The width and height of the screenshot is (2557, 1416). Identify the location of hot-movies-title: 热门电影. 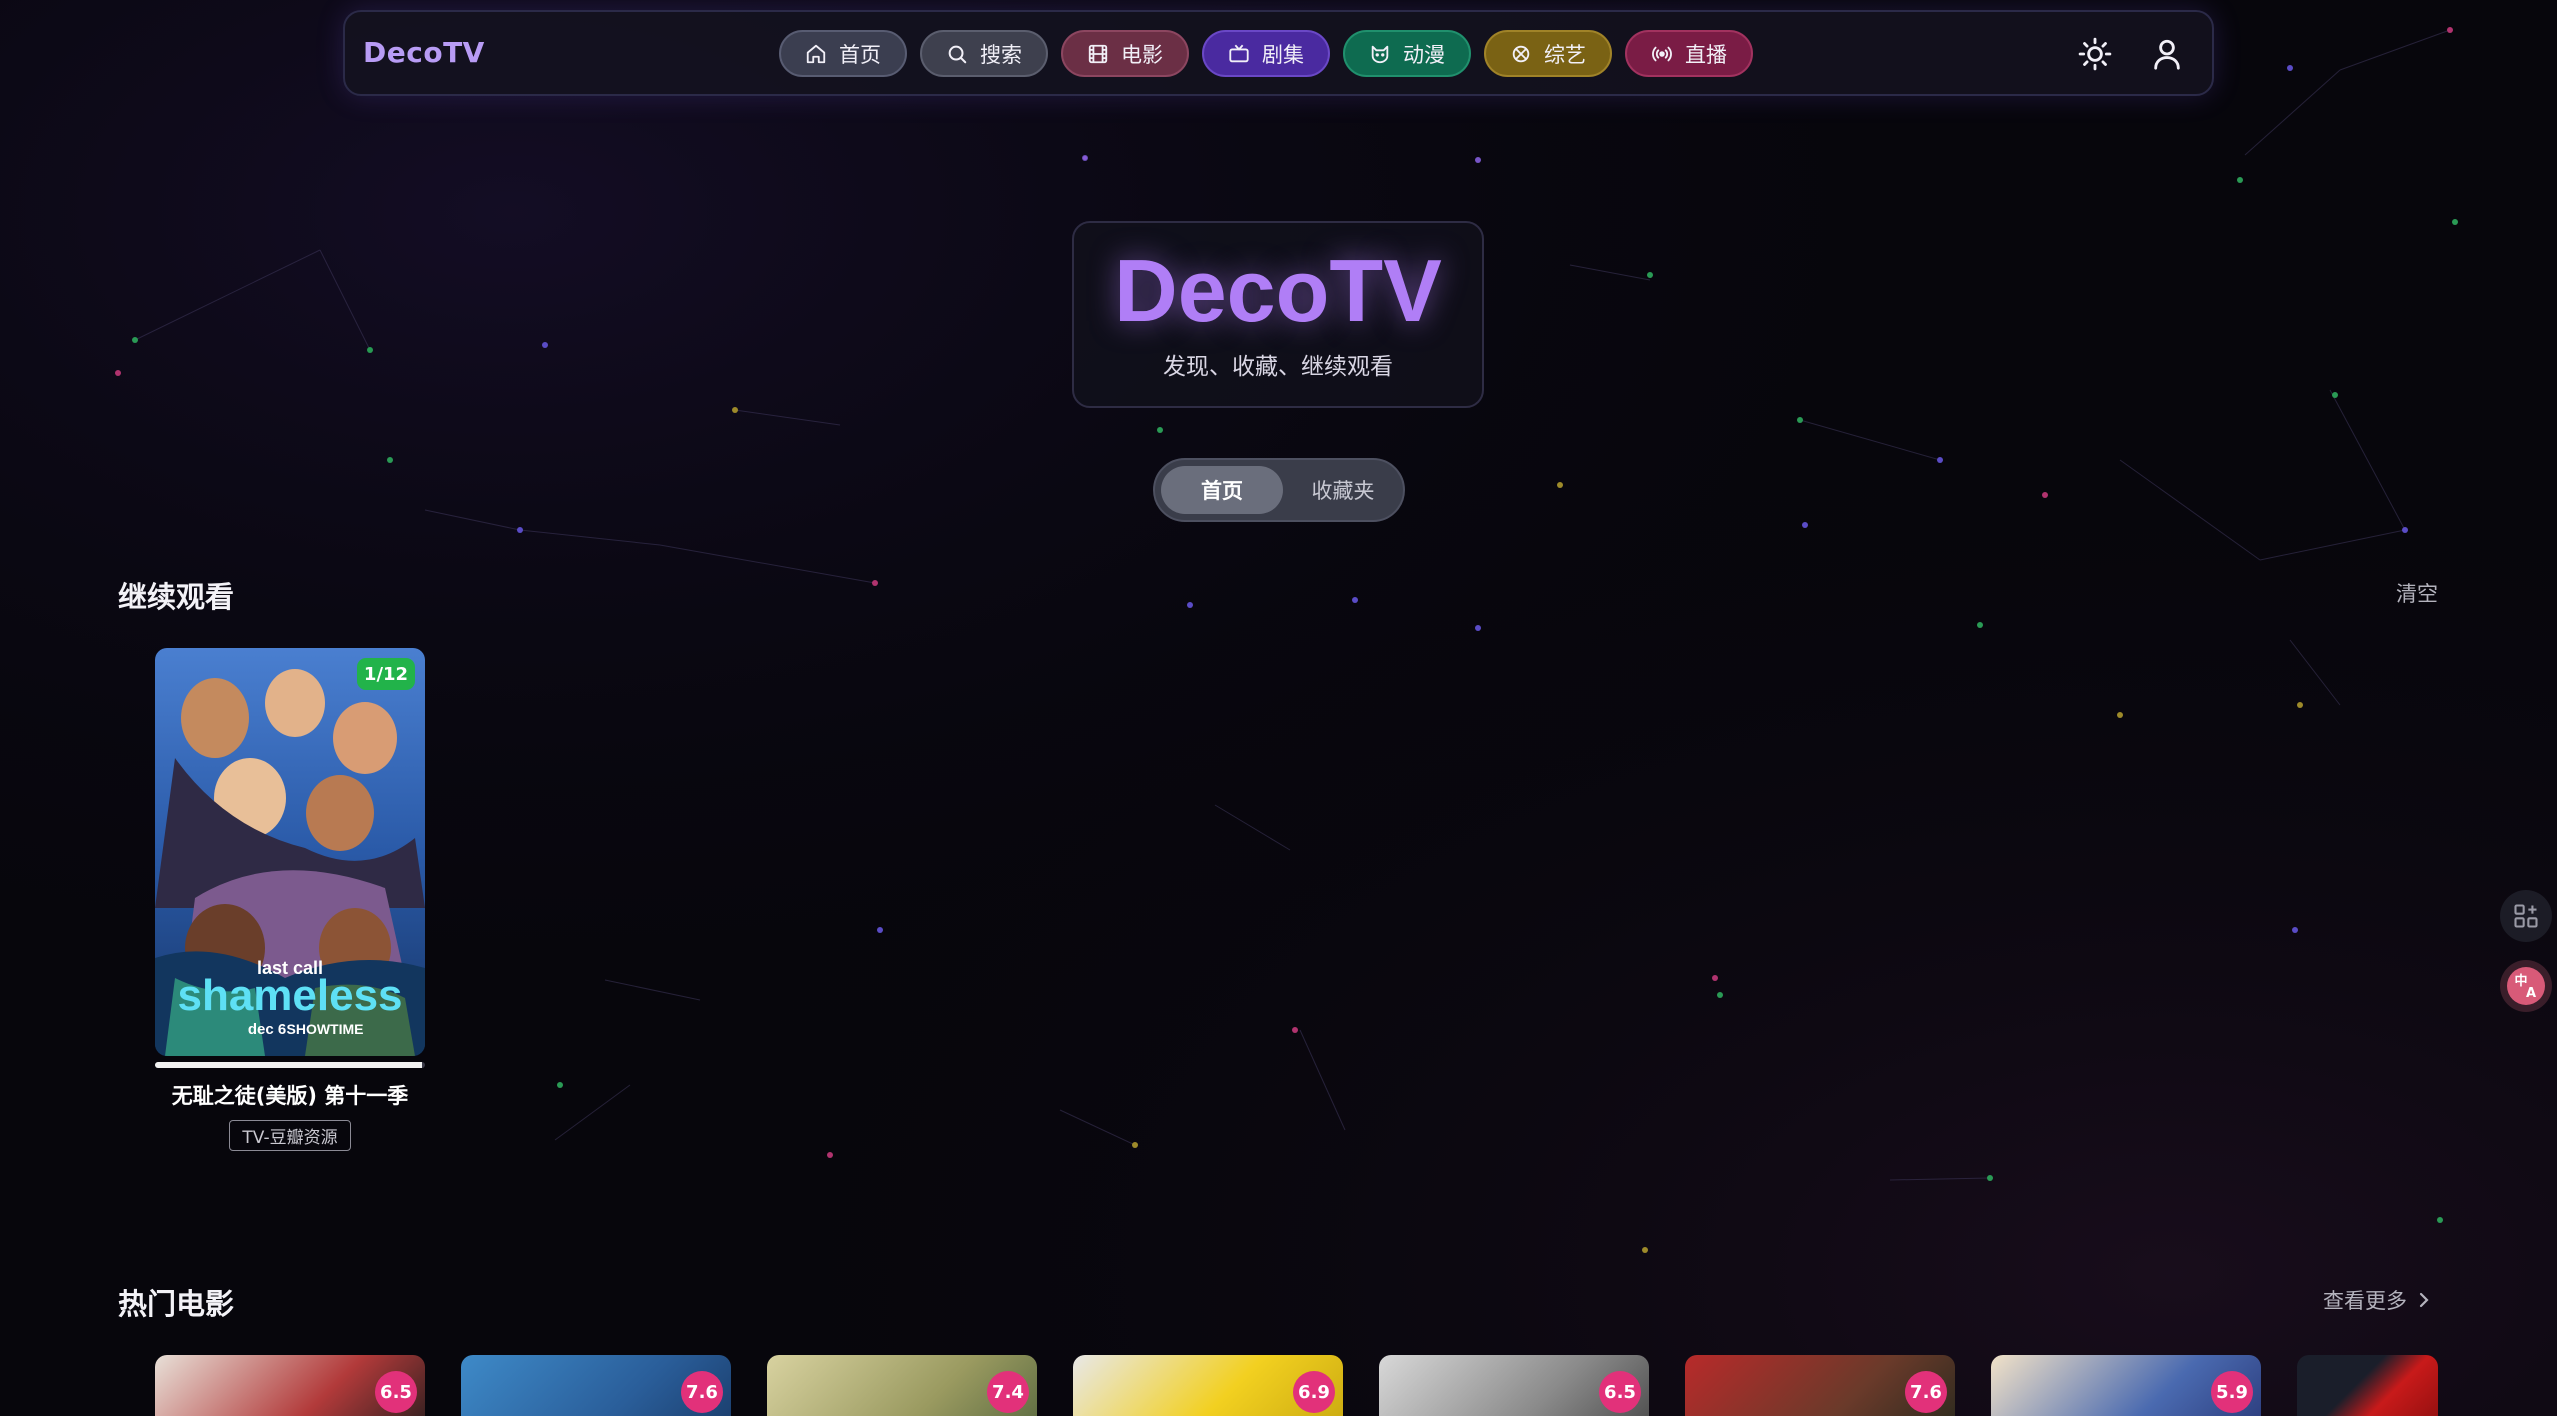
(176, 1304).